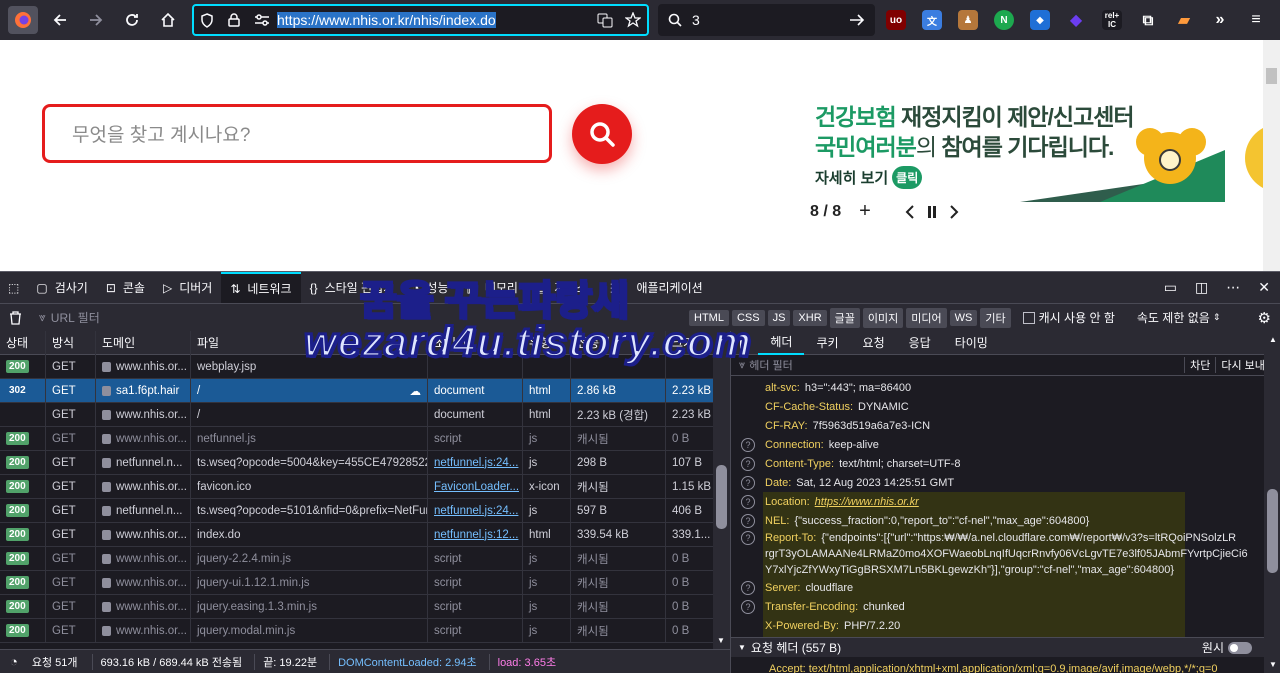 The height and width of the screenshot is (673, 1280). I want to click on request-headers-section: ▼ 요청 헤더 (557 B) 원시, so click(997, 647).